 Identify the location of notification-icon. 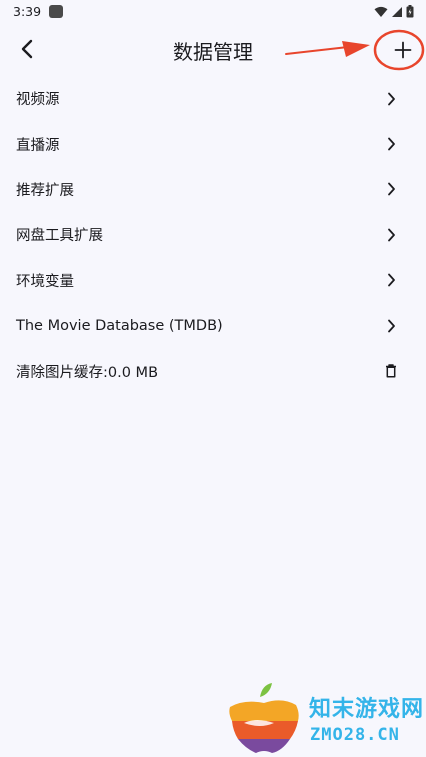
(56, 11).